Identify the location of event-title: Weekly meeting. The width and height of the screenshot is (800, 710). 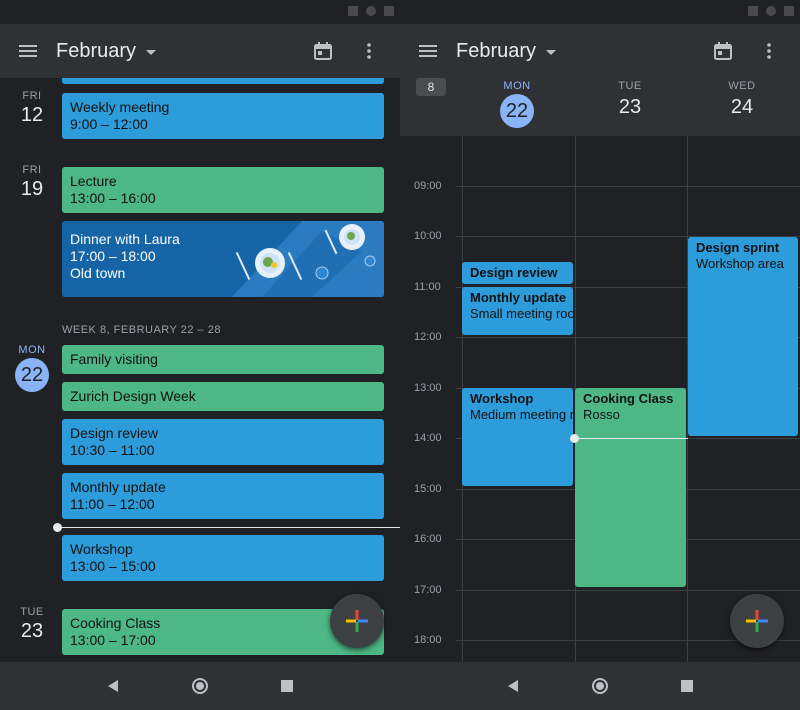
(120, 107).